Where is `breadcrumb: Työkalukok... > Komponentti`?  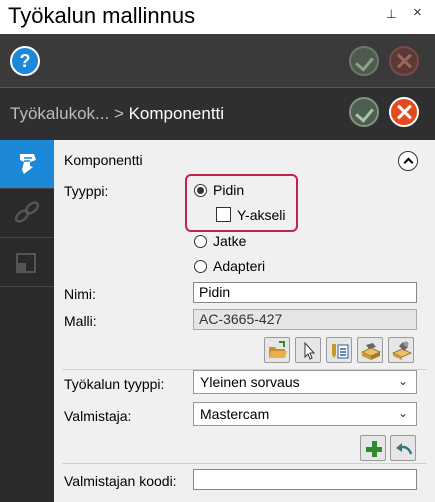
breadcrumb: Työkalukok... > Komponentti is located at coordinates (117, 114).